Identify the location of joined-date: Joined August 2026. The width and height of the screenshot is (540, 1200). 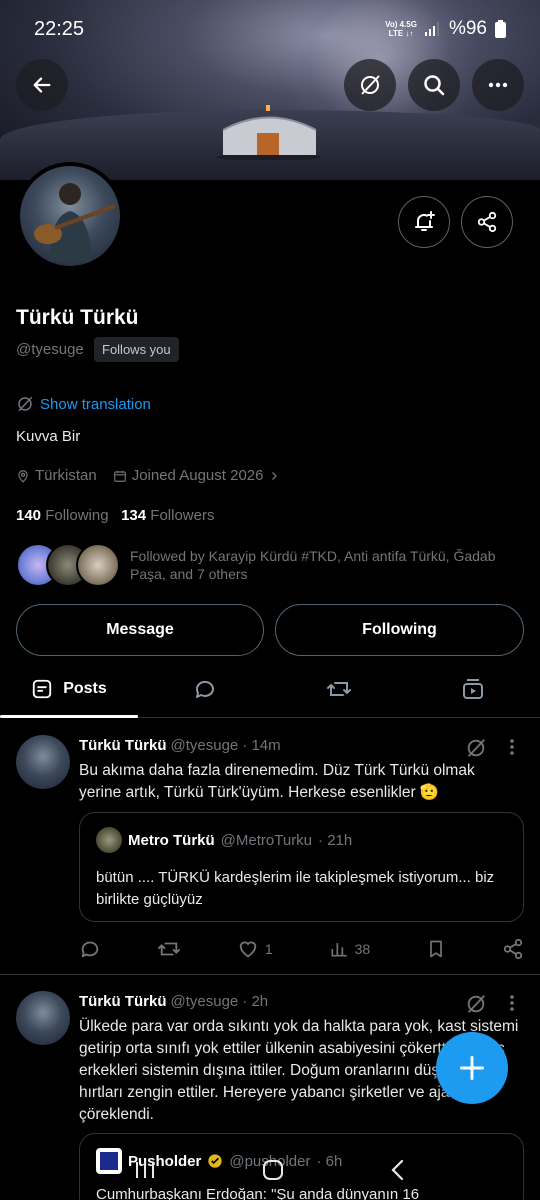
(197, 475).